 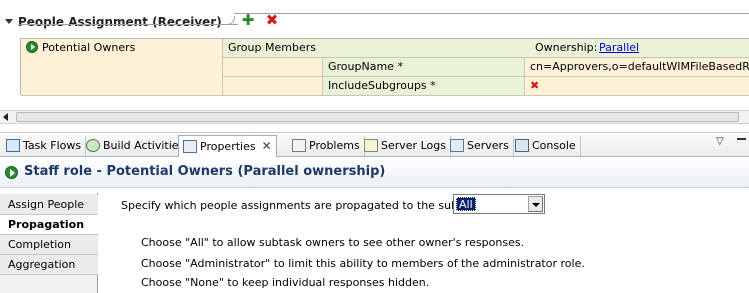 I want to click on properties-icon, so click(x=190, y=146).